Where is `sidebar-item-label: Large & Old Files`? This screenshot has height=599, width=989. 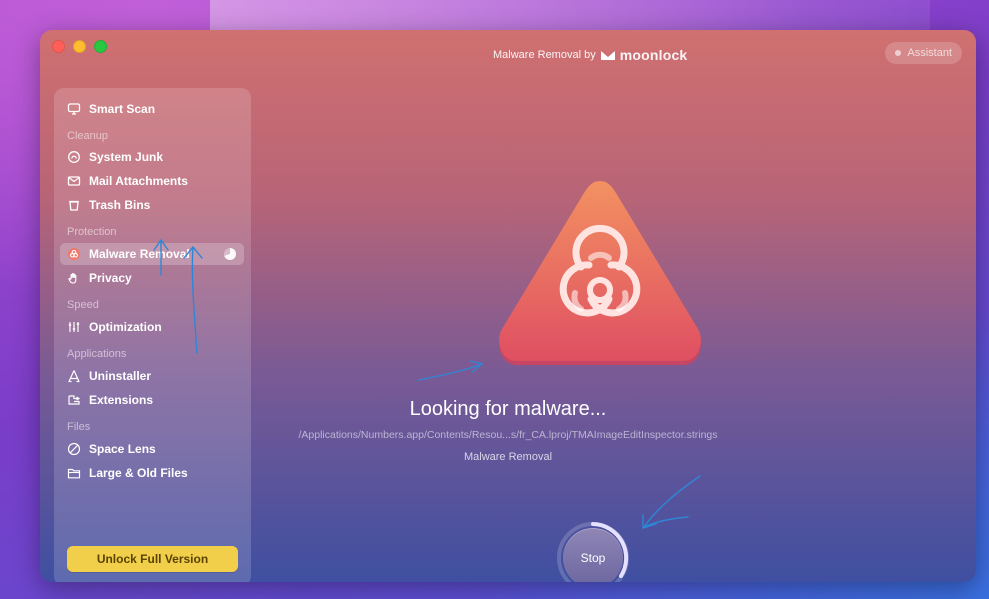
sidebar-item-label: Large & Old Files is located at coordinates (138, 473).